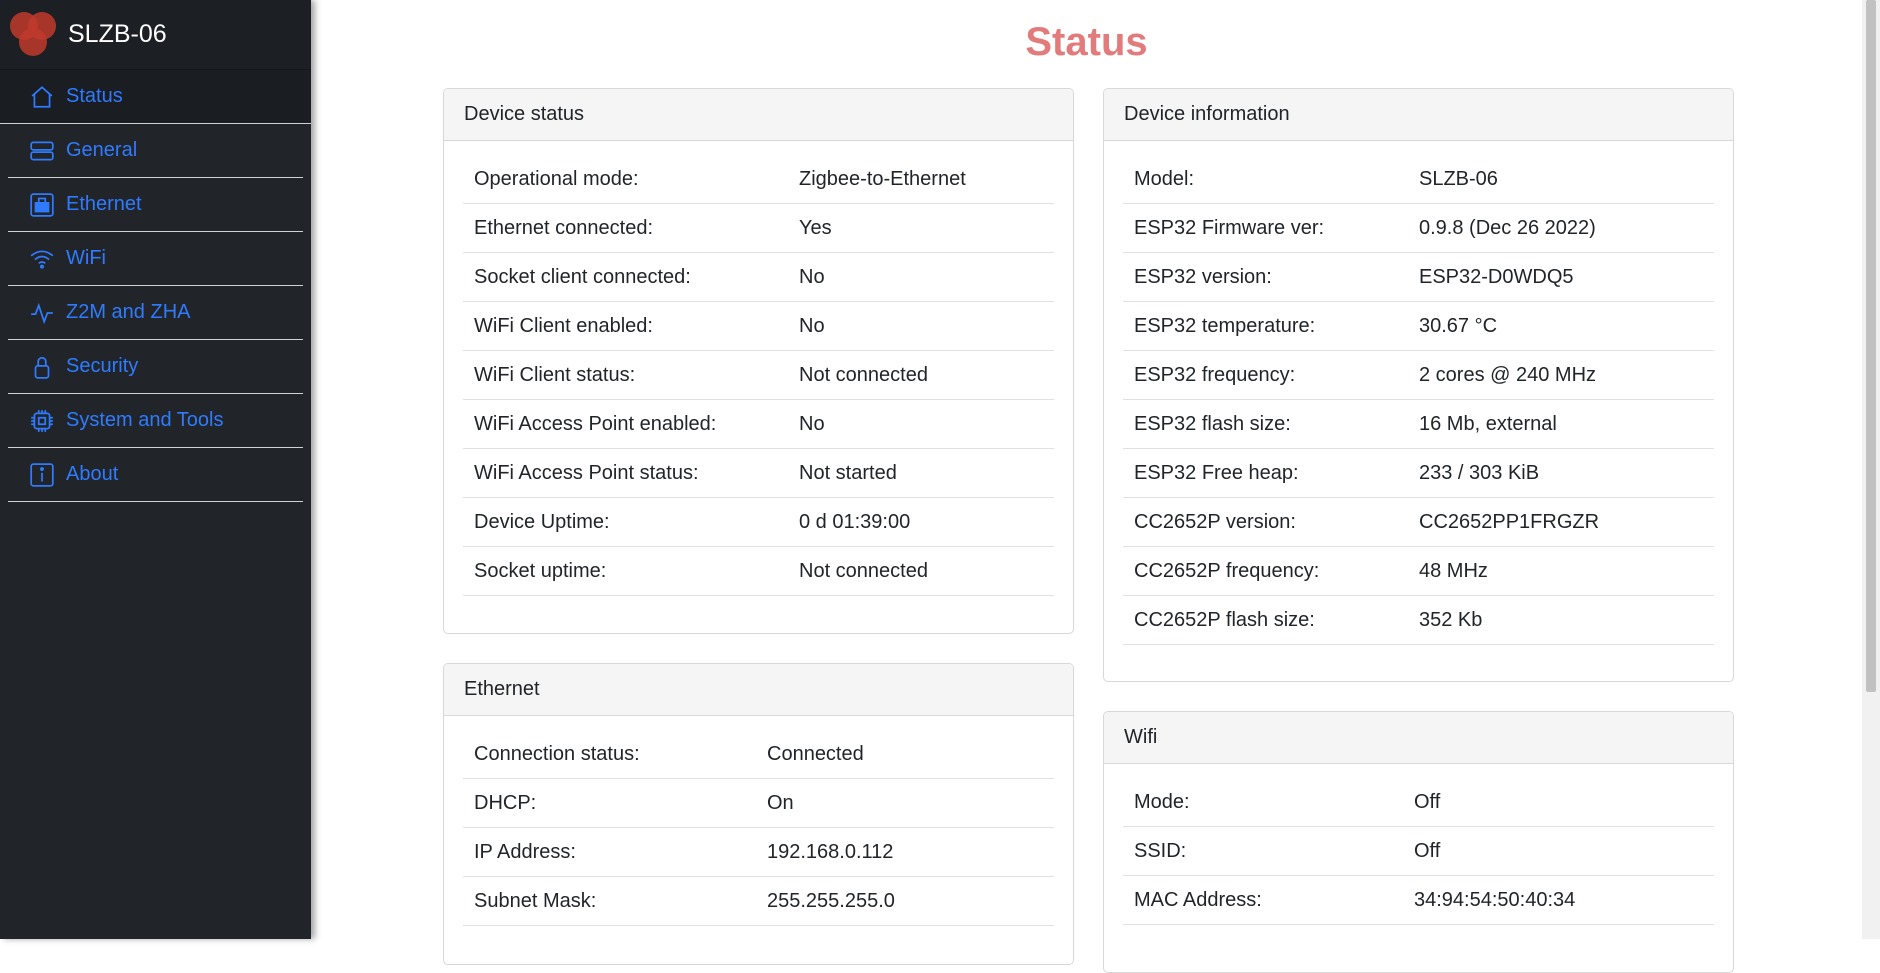 This screenshot has height=973, width=1880. I want to click on row-value: 0 d 01:39:00, so click(855, 521).